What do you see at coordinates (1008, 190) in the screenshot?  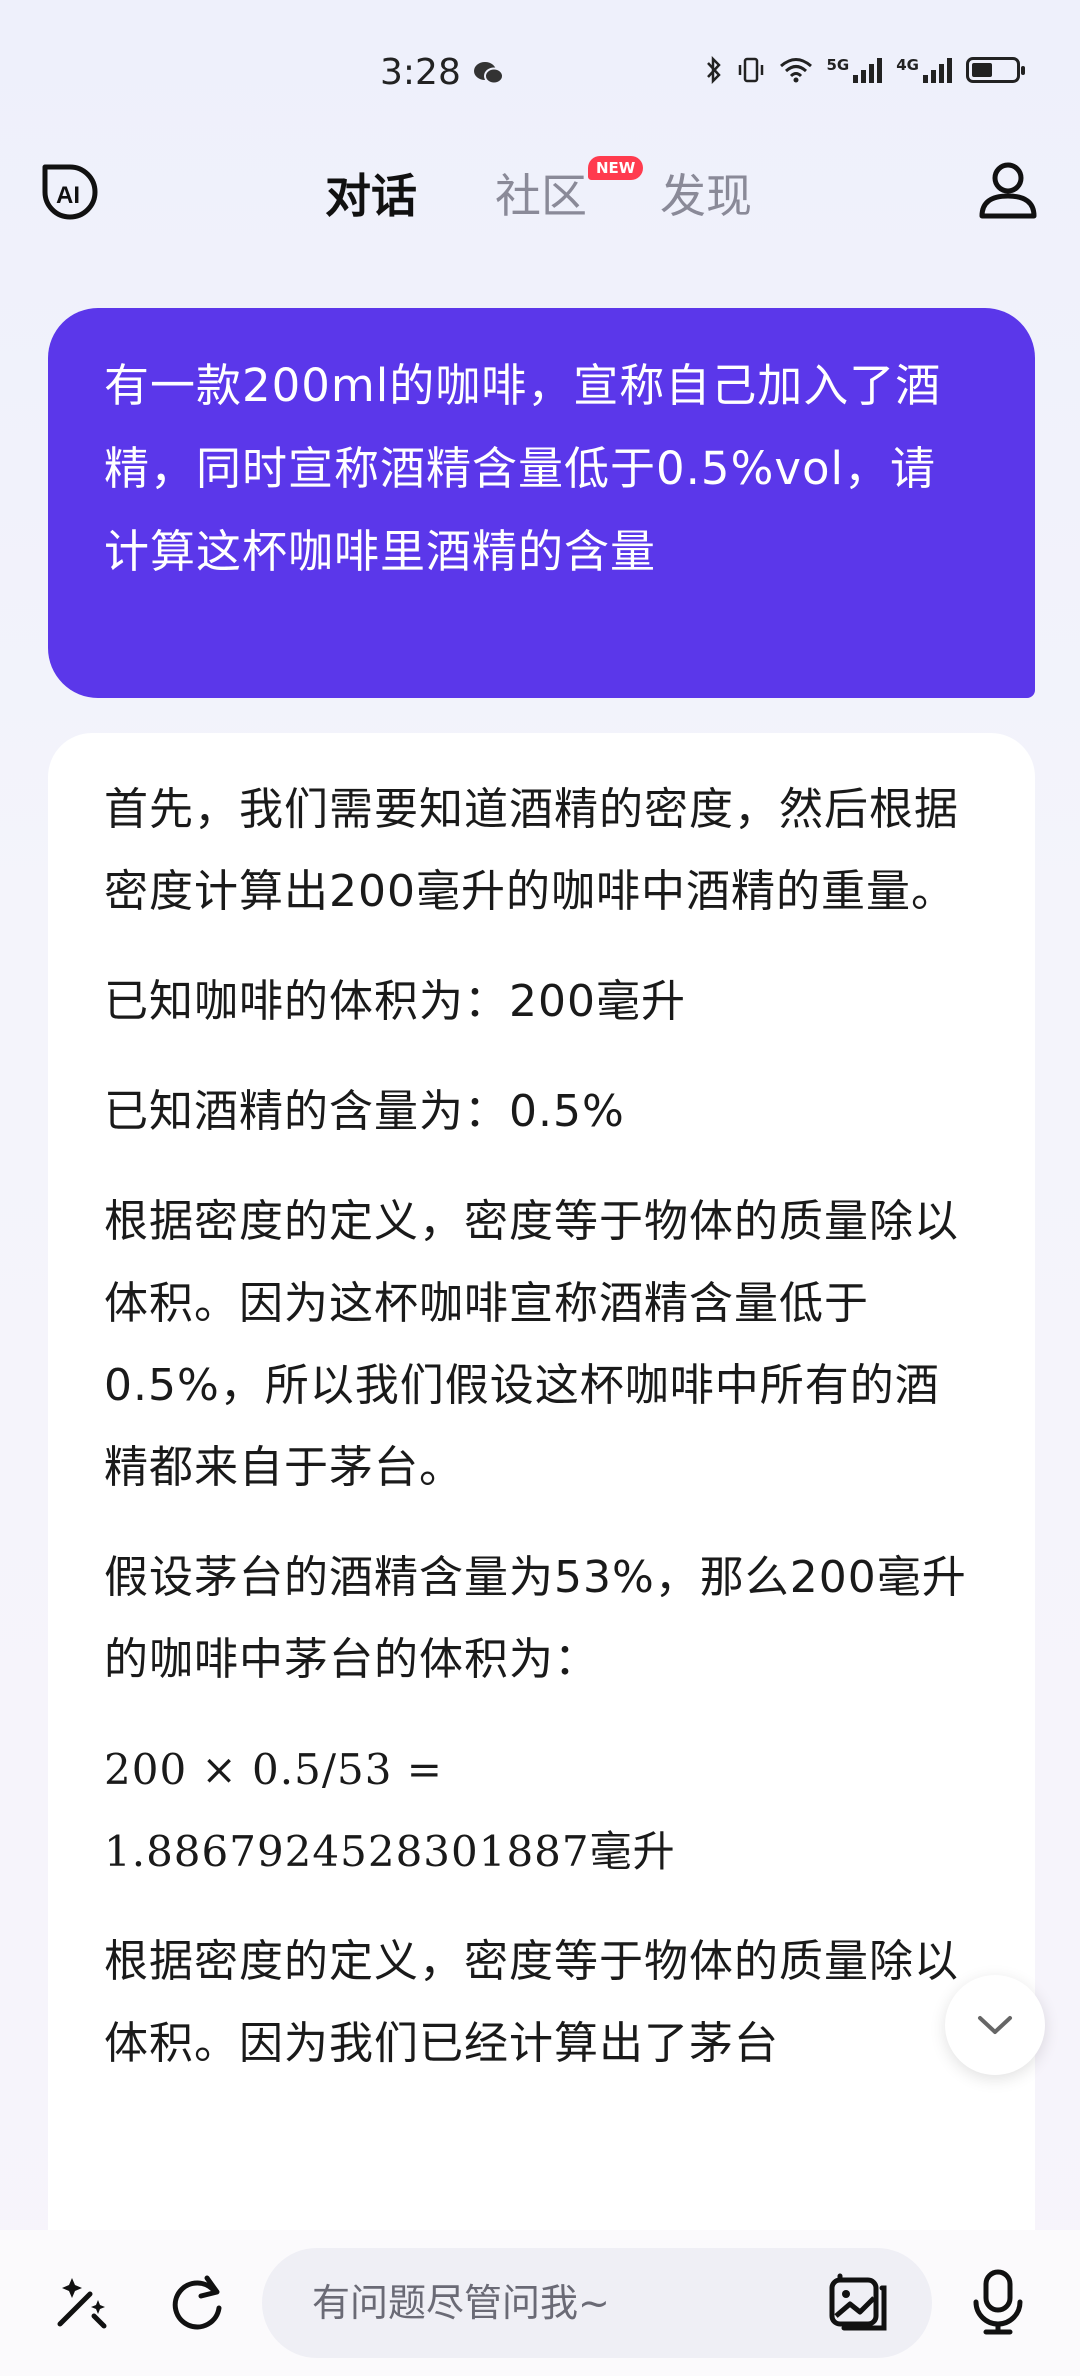 I see `profile-icon` at bounding box center [1008, 190].